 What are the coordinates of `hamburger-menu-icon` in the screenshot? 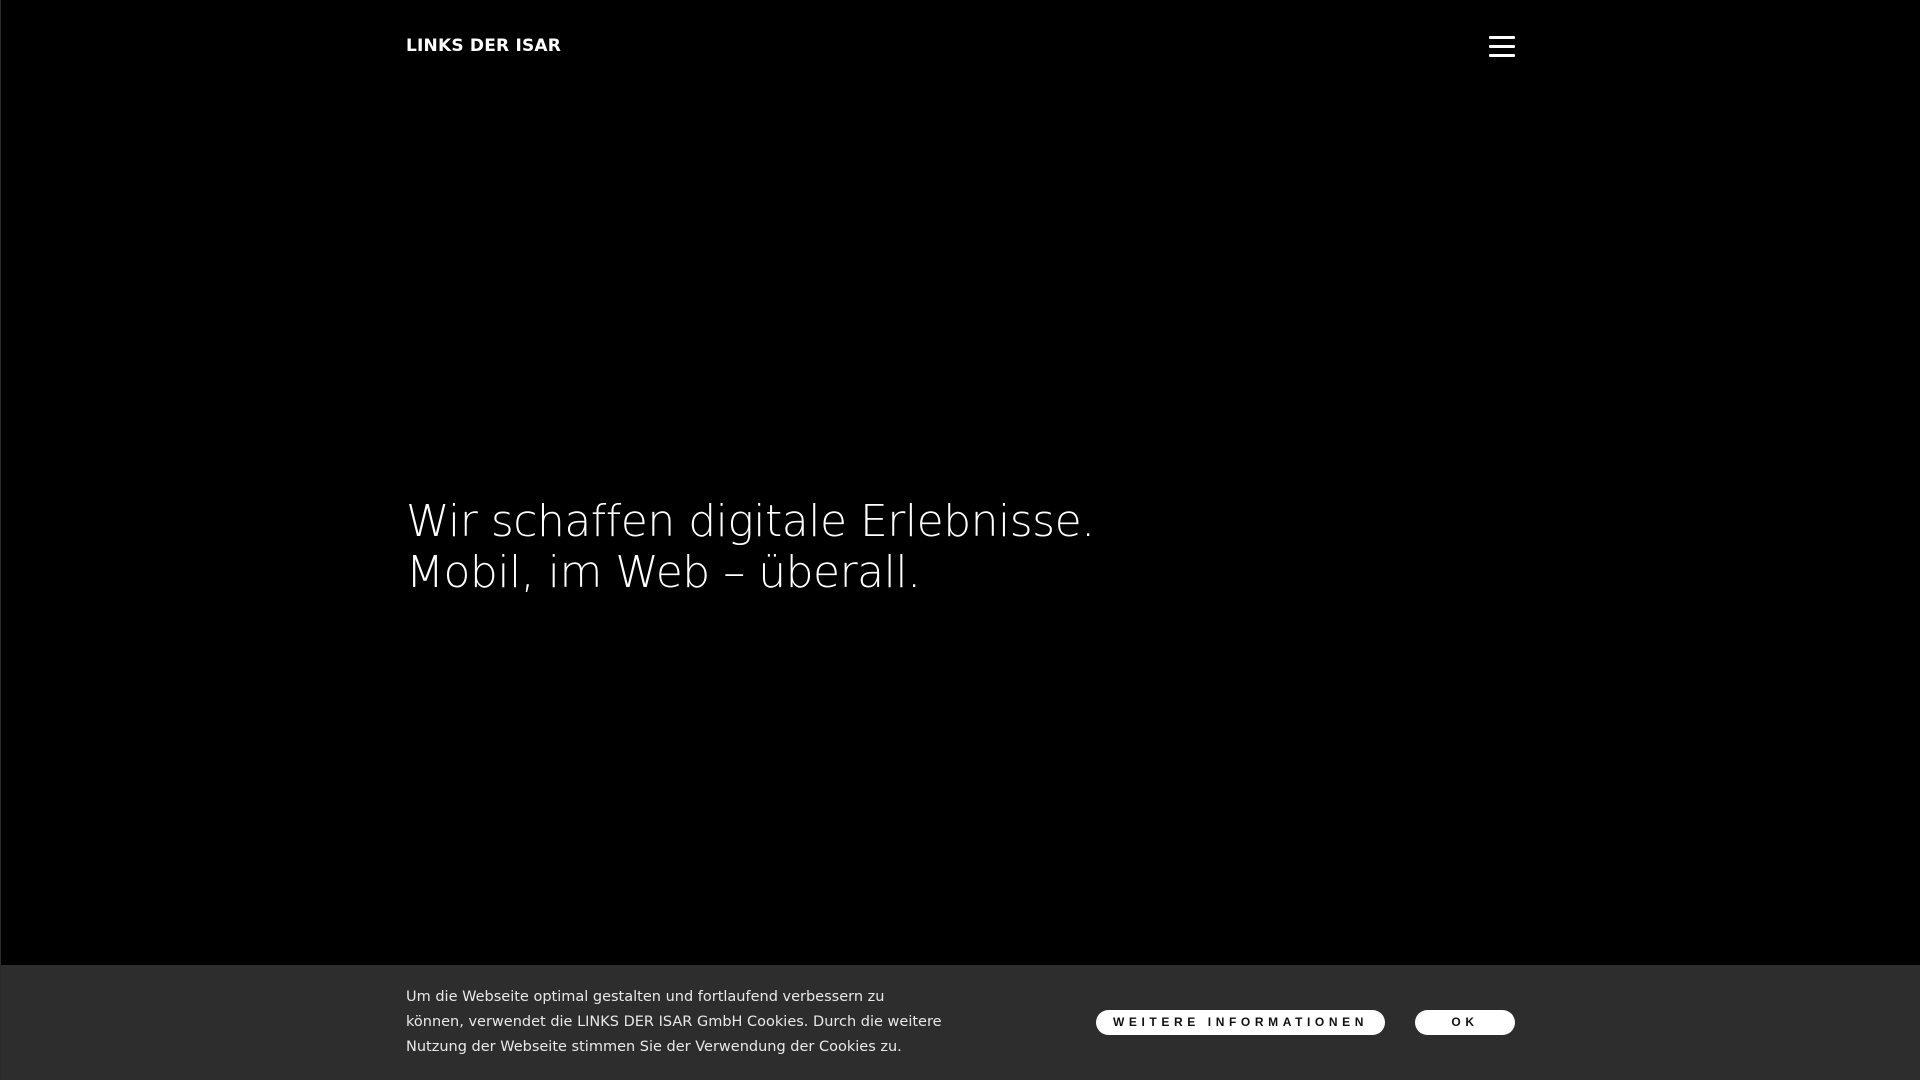 It's located at (1502, 47).